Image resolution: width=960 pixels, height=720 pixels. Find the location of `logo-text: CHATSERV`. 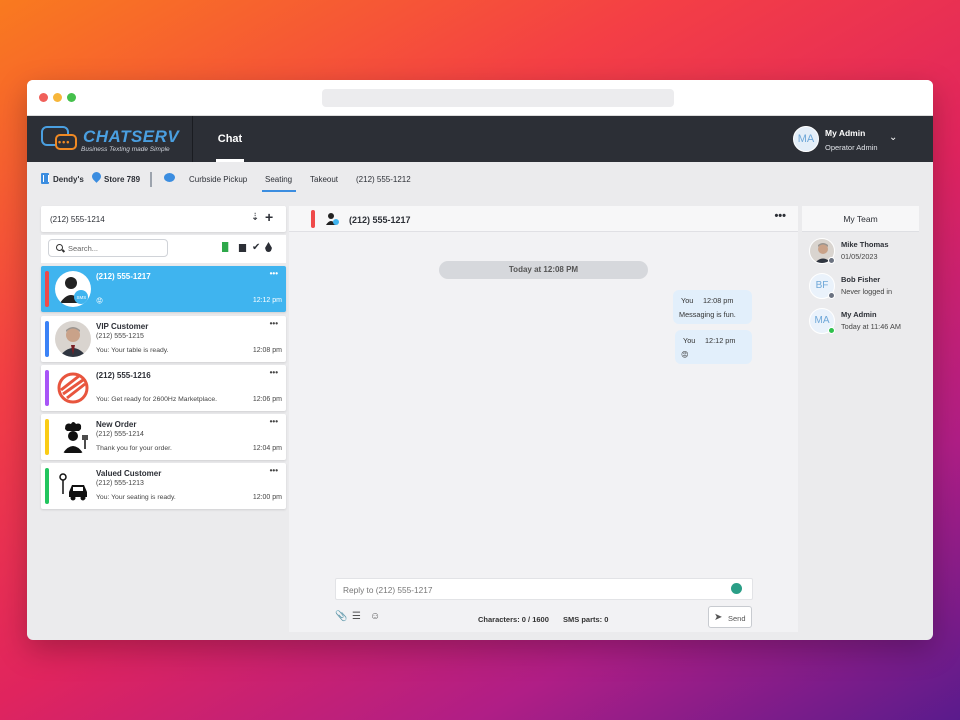

logo-text: CHATSERV is located at coordinates (131, 136).